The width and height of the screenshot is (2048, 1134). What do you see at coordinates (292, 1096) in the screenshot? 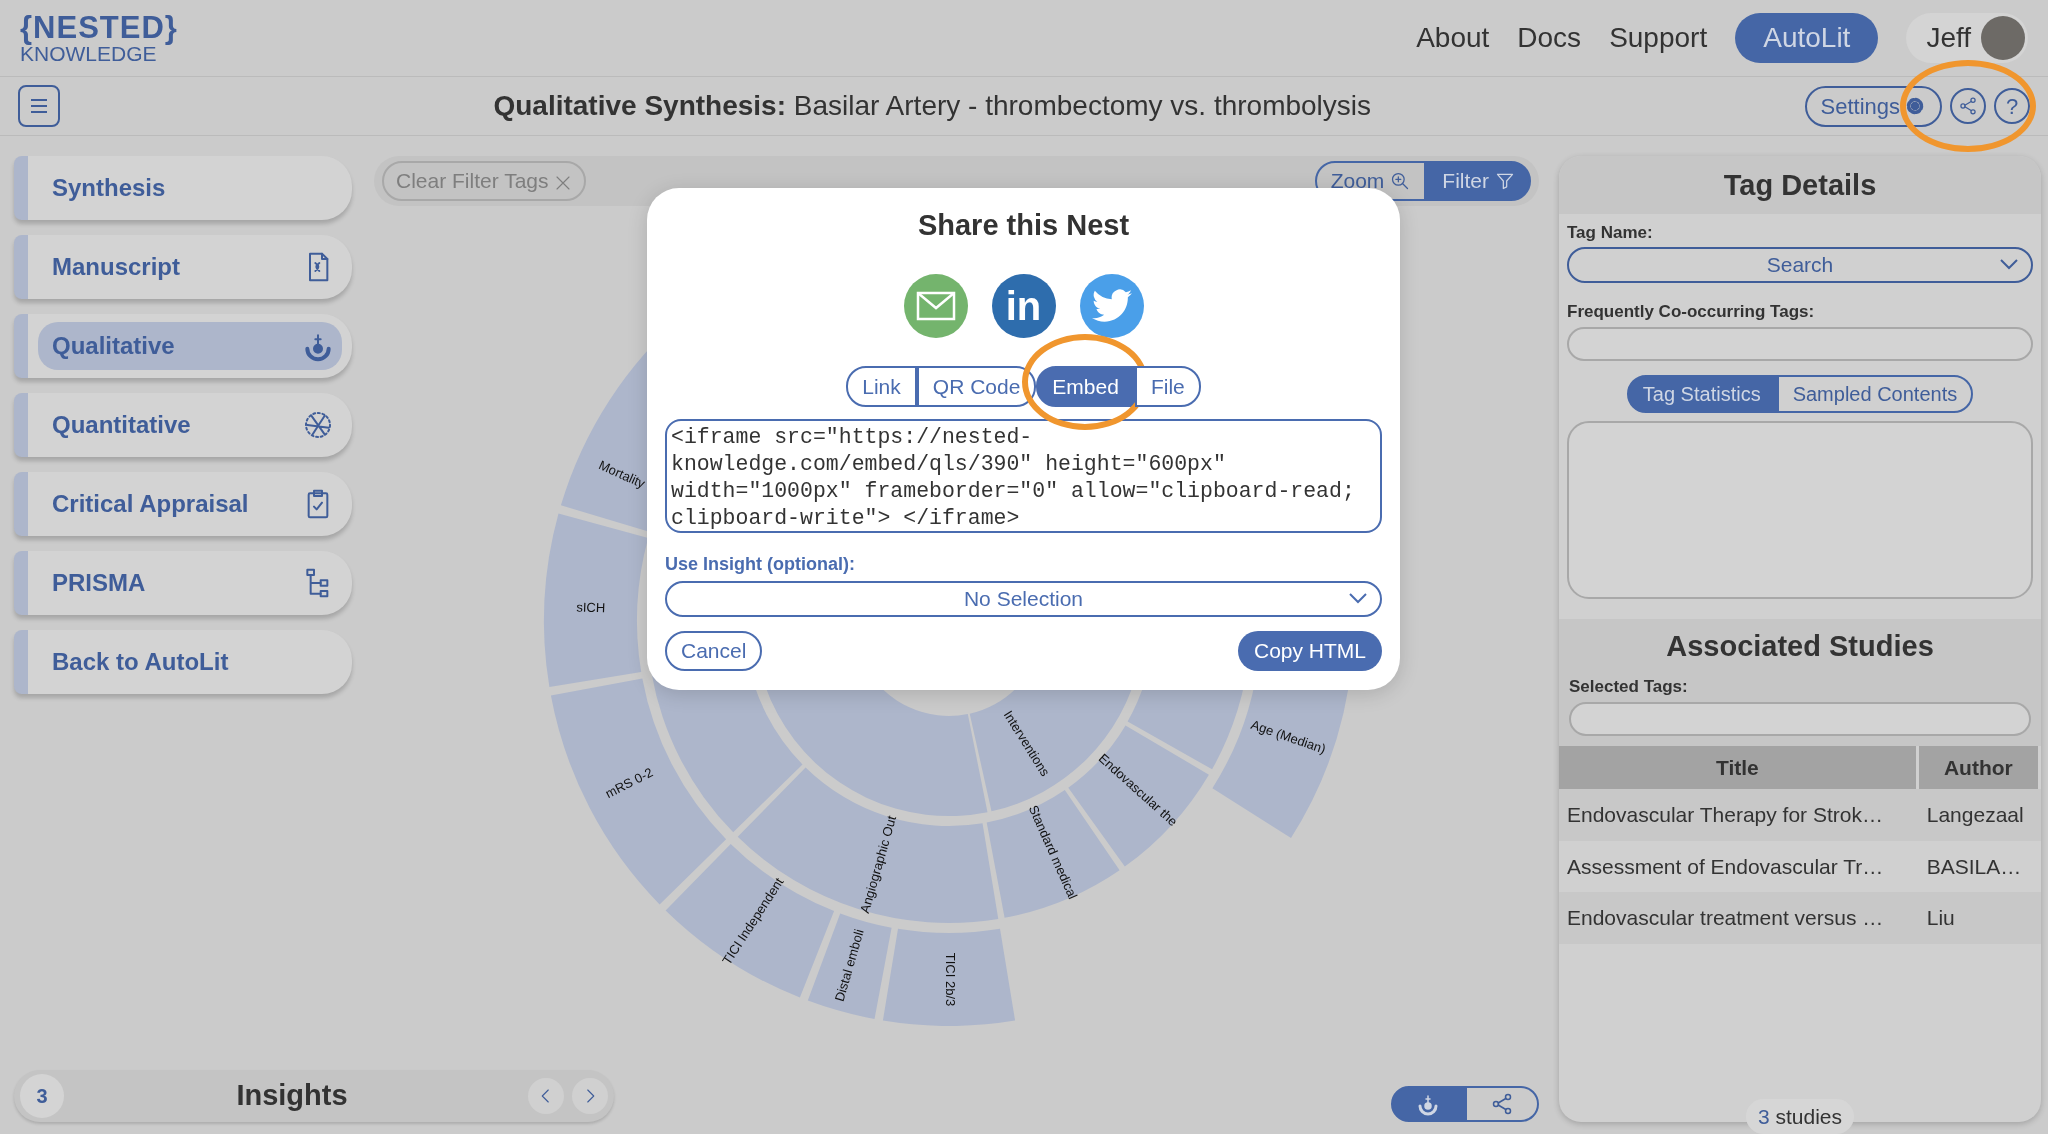
I see `insights-title: Insights` at bounding box center [292, 1096].